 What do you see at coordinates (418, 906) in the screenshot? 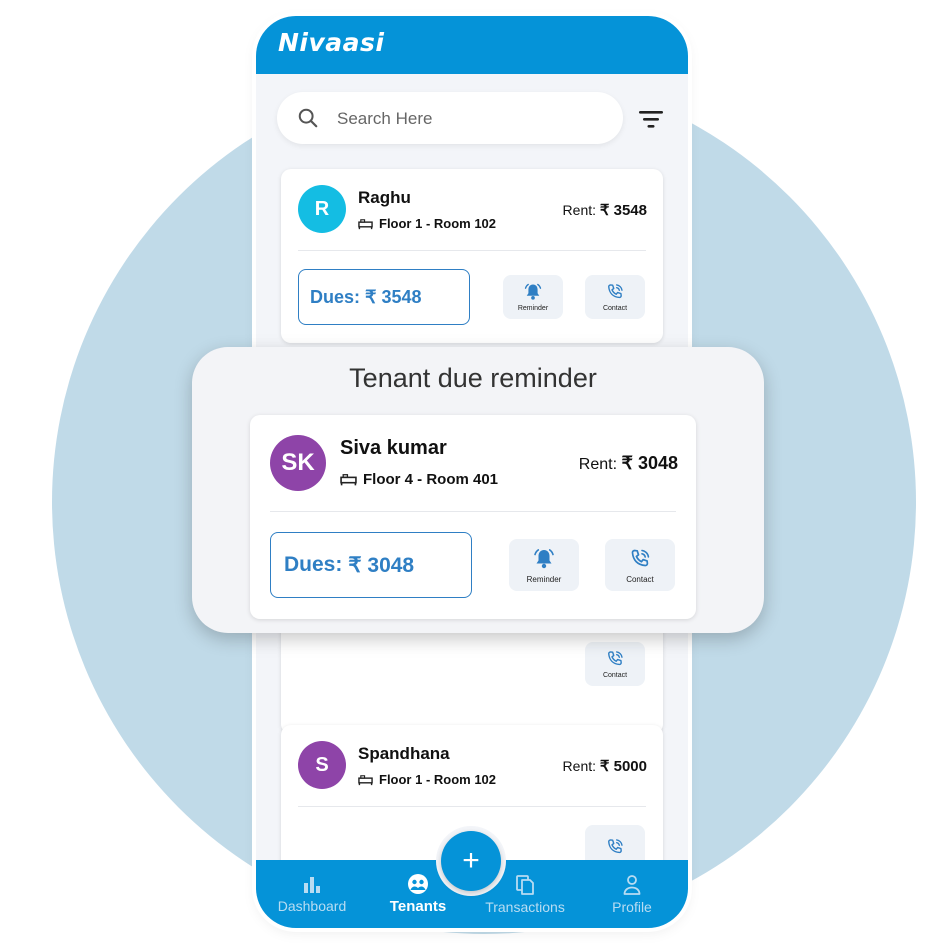
I see `nav-label: Tenants` at bounding box center [418, 906].